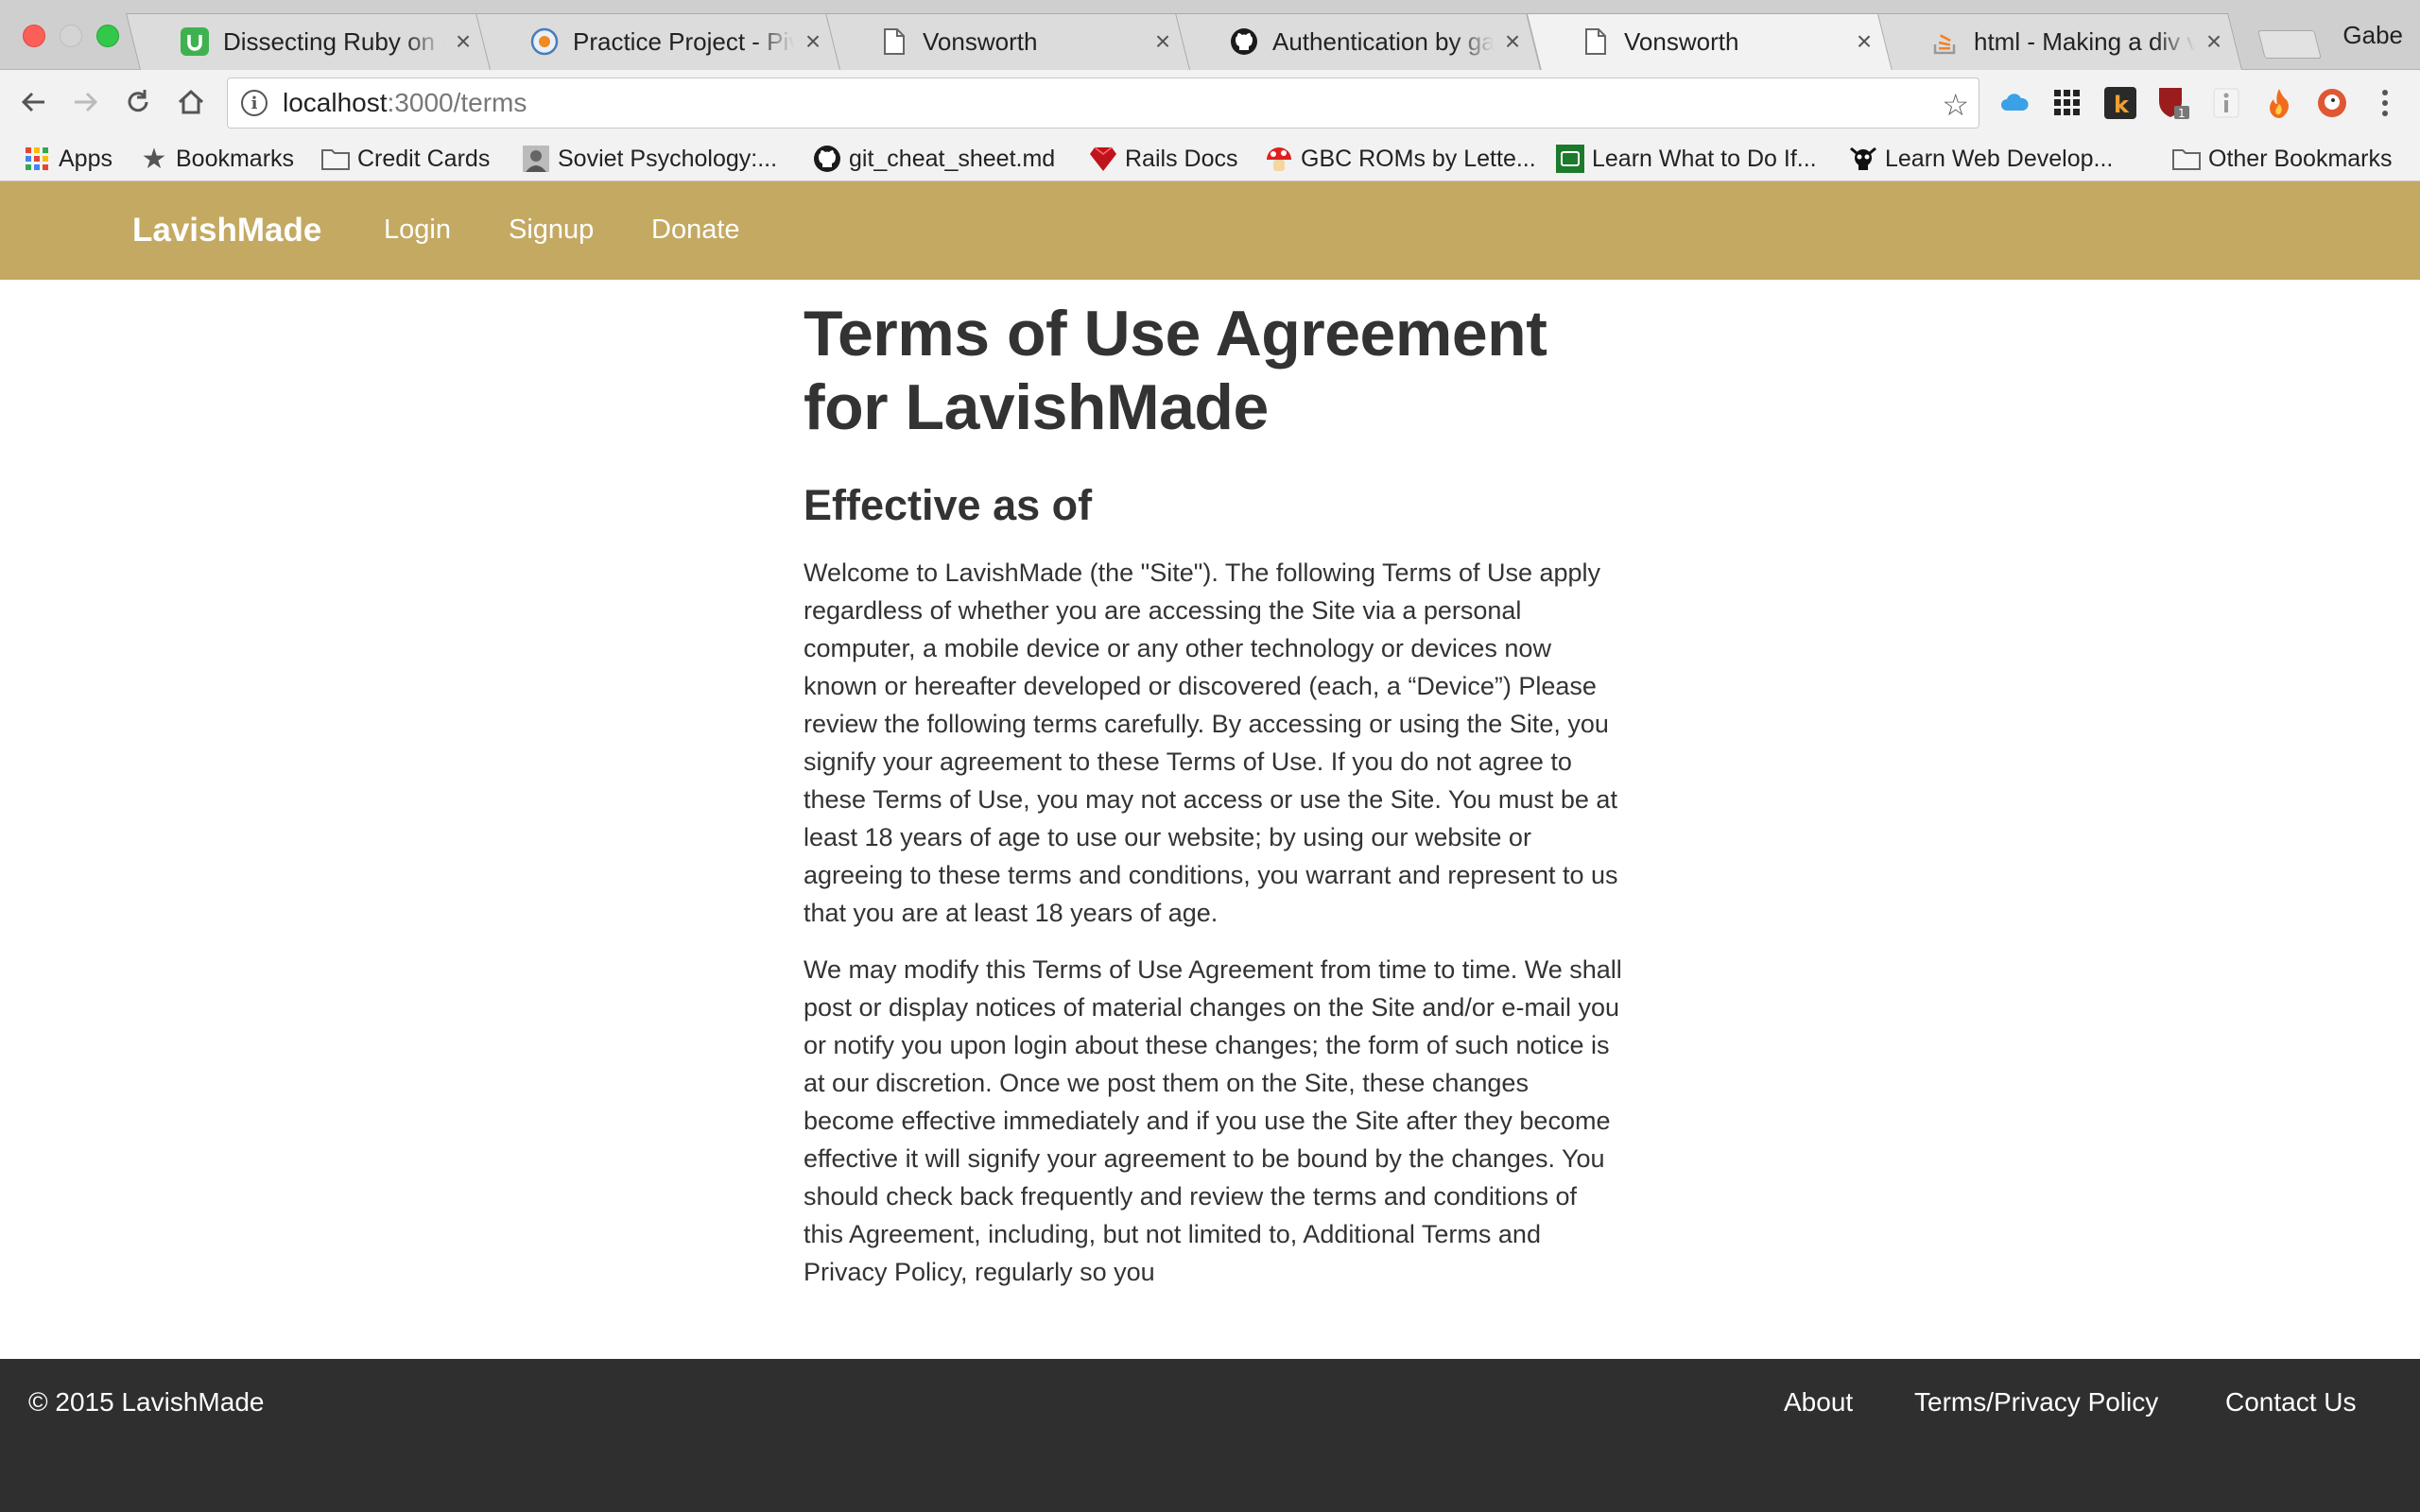  I want to click on pivotal-icon, so click(544, 41).